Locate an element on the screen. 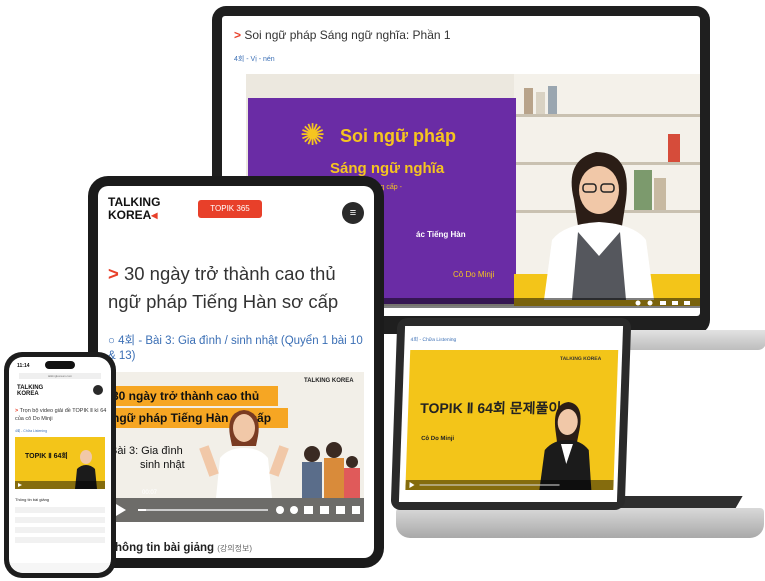  monitor-title-text: Soi ngữ pháp Sáng ngữ nghĩa: Phần 1 is located at coordinates (347, 35).